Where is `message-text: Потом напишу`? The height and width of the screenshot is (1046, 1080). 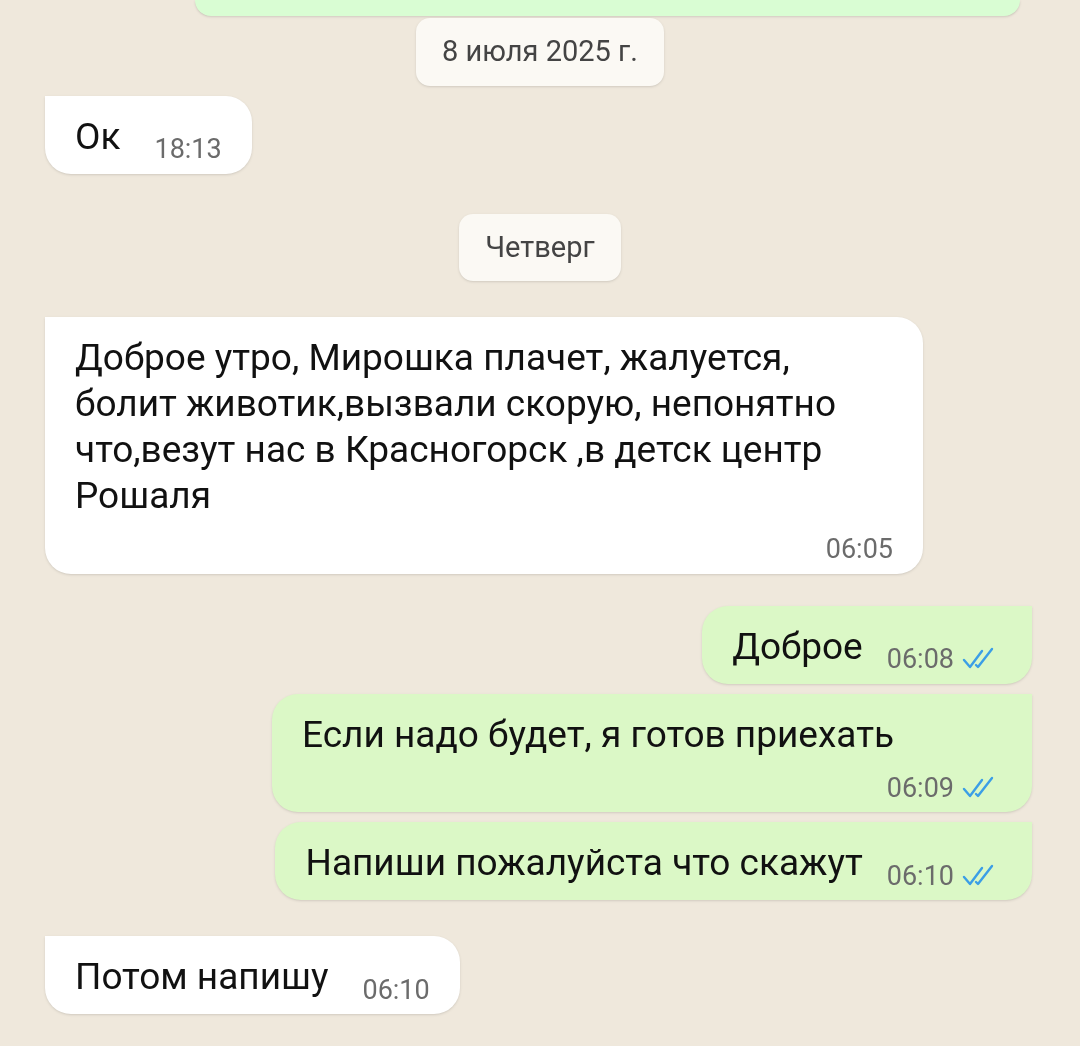
message-text: Потом напишу is located at coordinates (202, 977).